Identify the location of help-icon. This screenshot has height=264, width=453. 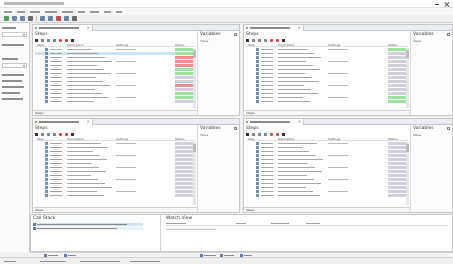
(74, 18).